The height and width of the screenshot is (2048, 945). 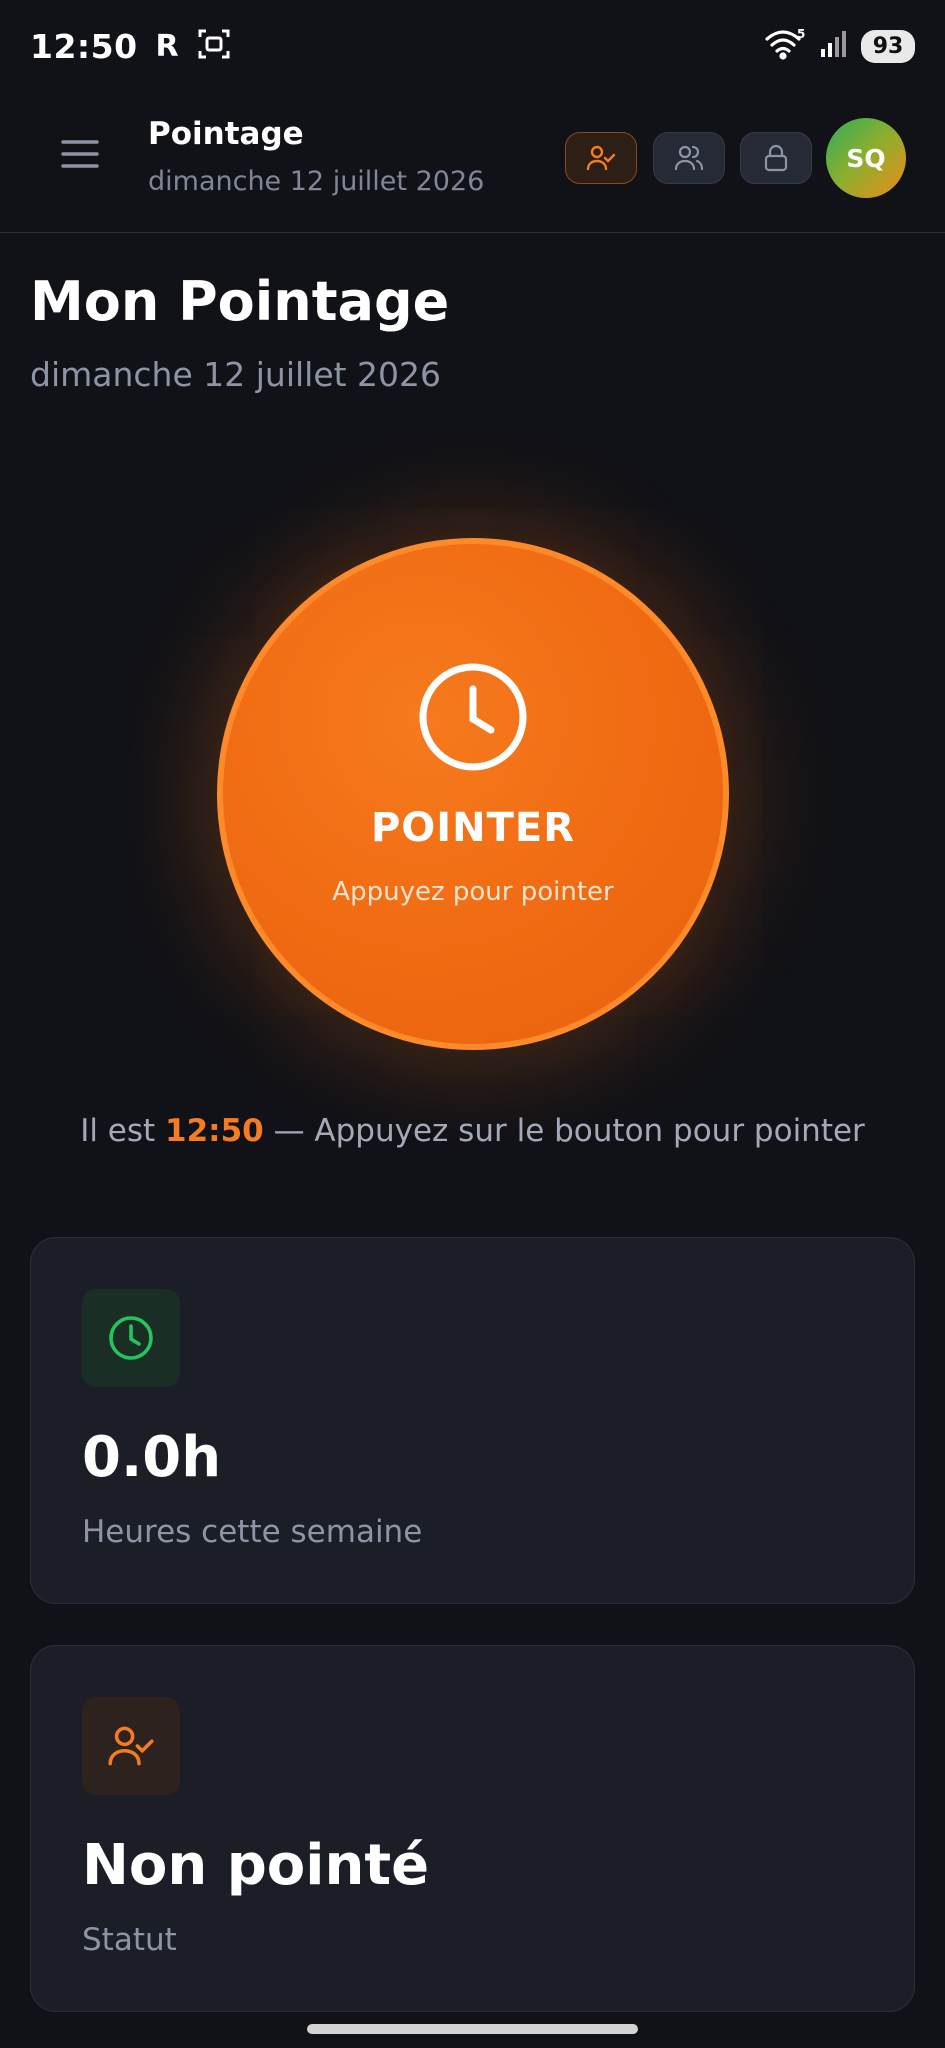 What do you see at coordinates (801, 34) in the screenshot?
I see `svg-text: 5` at bounding box center [801, 34].